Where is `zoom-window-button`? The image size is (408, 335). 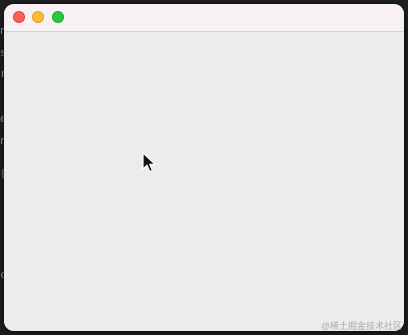 zoom-window-button is located at coordinates (58, 17).